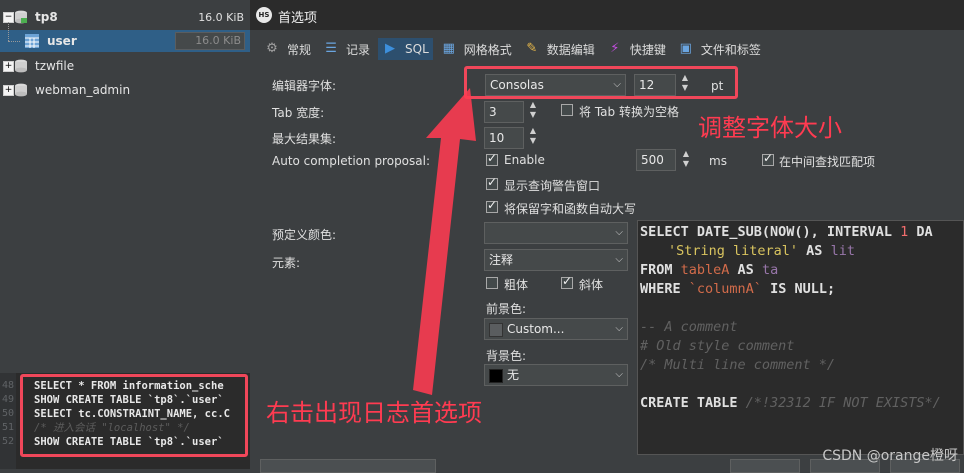 The height and width of the screenshot is (473, 964). I want to click on font-size-annotation: 调整字体大小, so click(770, 128).